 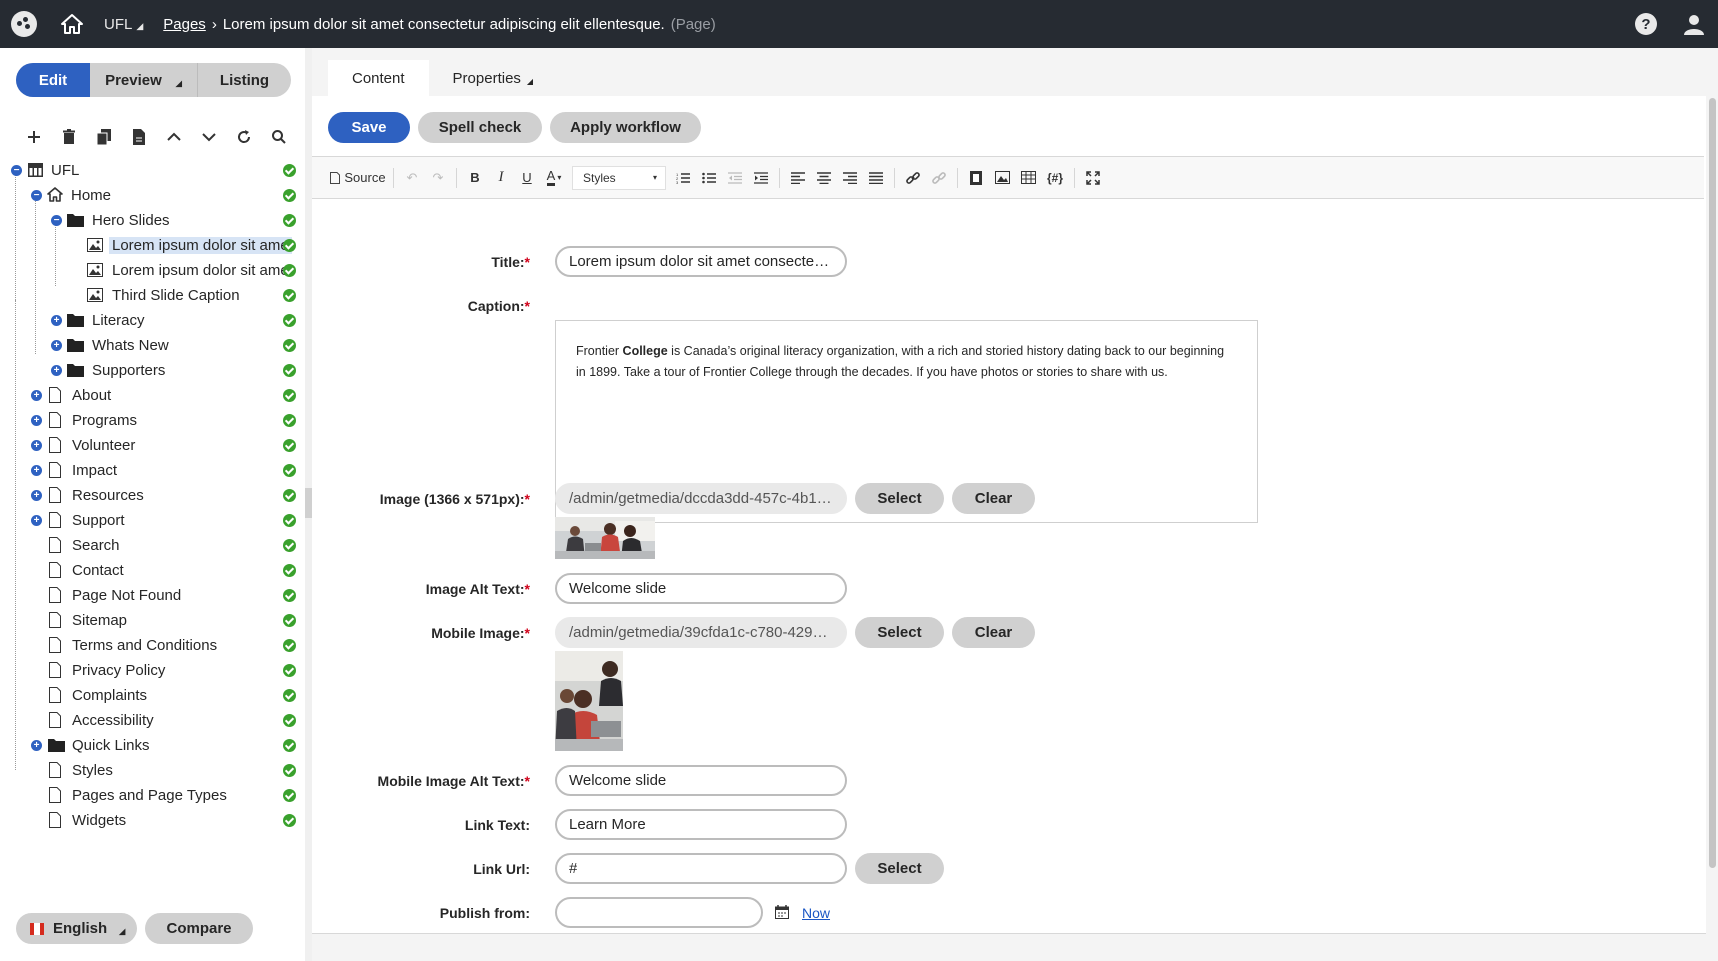 I want to click on link-url-field: #, so click(x=701, y=868).